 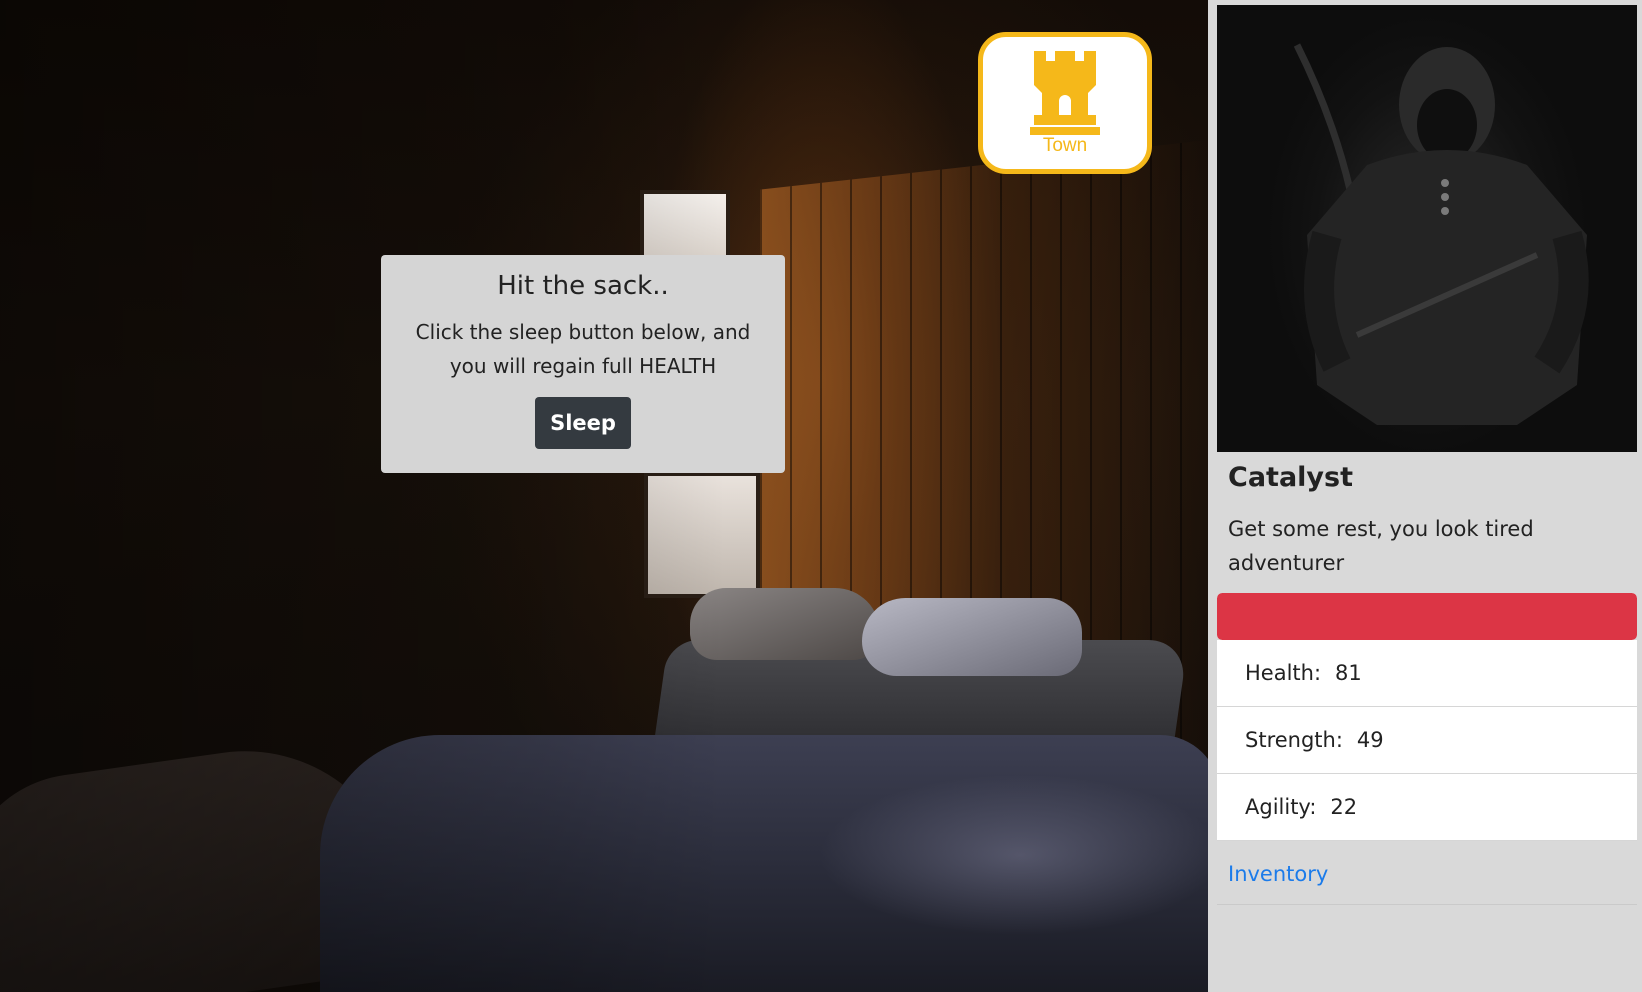 I want to click on stat-value: 22, so click(x=1344, y=807).